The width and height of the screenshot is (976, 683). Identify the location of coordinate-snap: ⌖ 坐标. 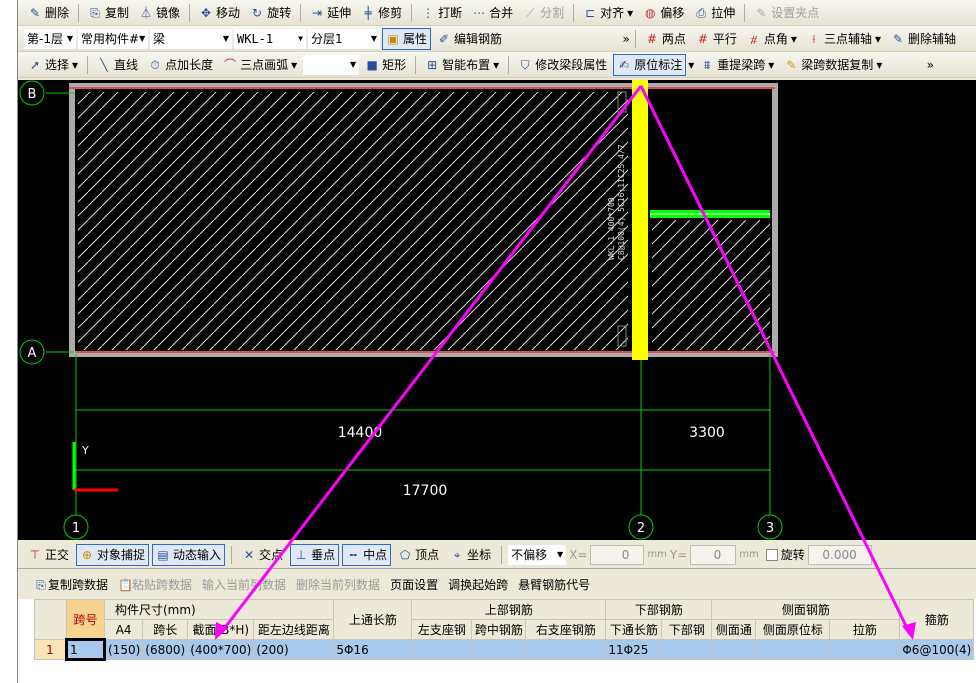
(470, 555).